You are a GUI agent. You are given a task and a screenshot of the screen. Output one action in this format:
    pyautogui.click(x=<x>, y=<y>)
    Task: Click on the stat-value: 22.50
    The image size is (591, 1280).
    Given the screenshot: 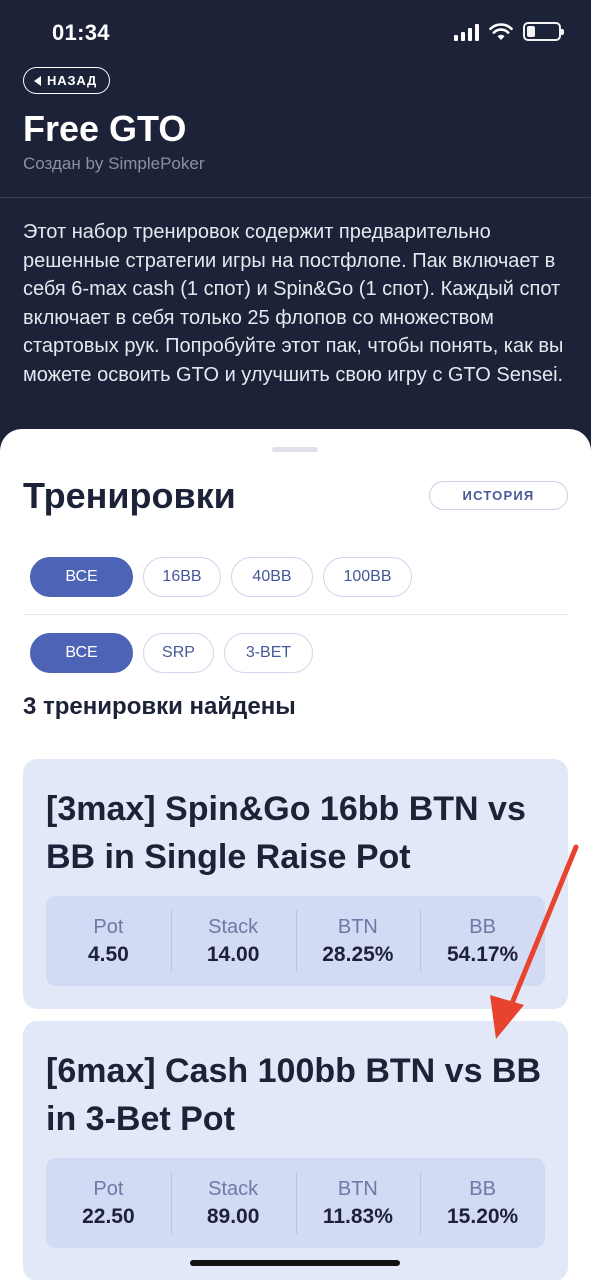 What is the action you would take?
    pyautogui.click(x=108, y=1216)
    